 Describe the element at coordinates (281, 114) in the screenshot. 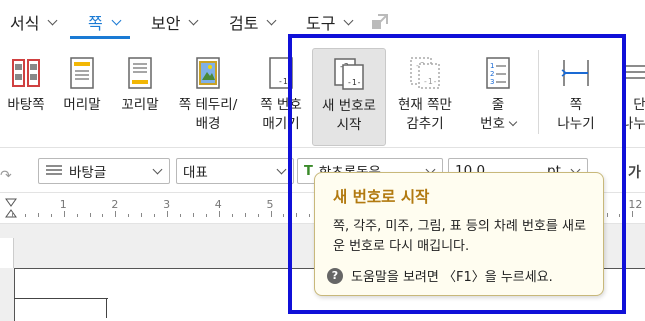

I see `page-numbering-label: 쪽 번호 매기기` at that location.